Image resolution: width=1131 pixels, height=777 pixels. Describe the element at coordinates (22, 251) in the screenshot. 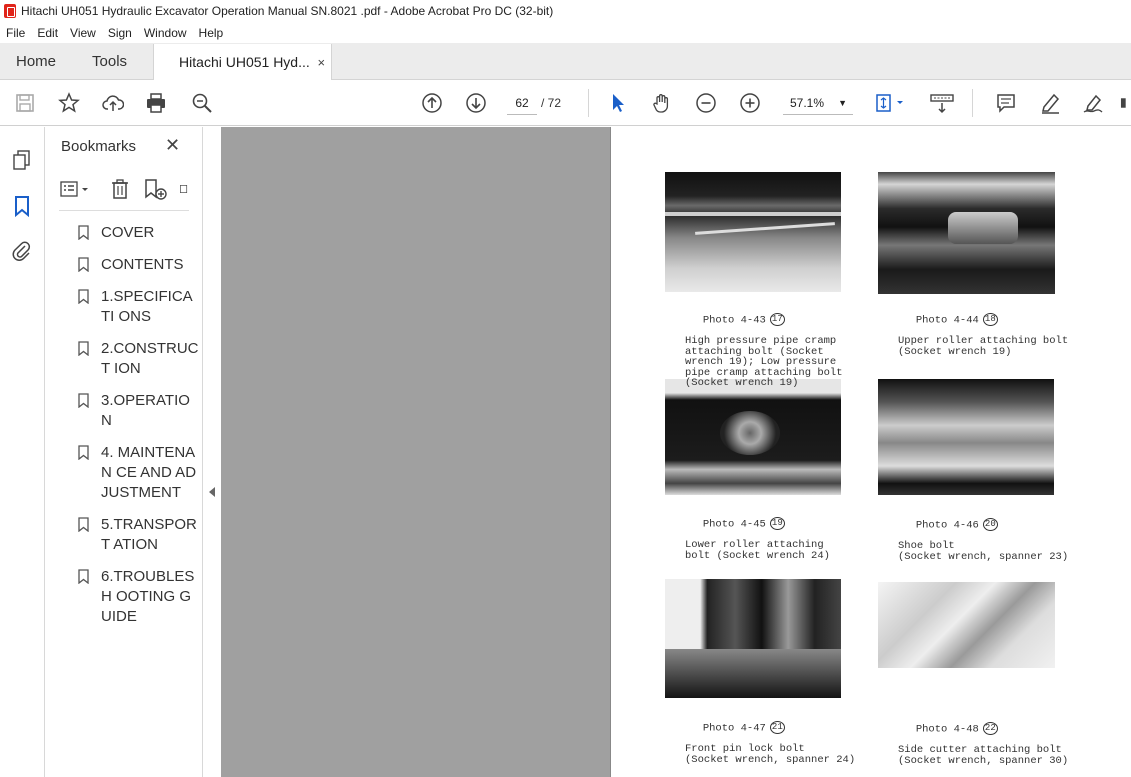

I see `attachments-paperclip-icon` at that location.